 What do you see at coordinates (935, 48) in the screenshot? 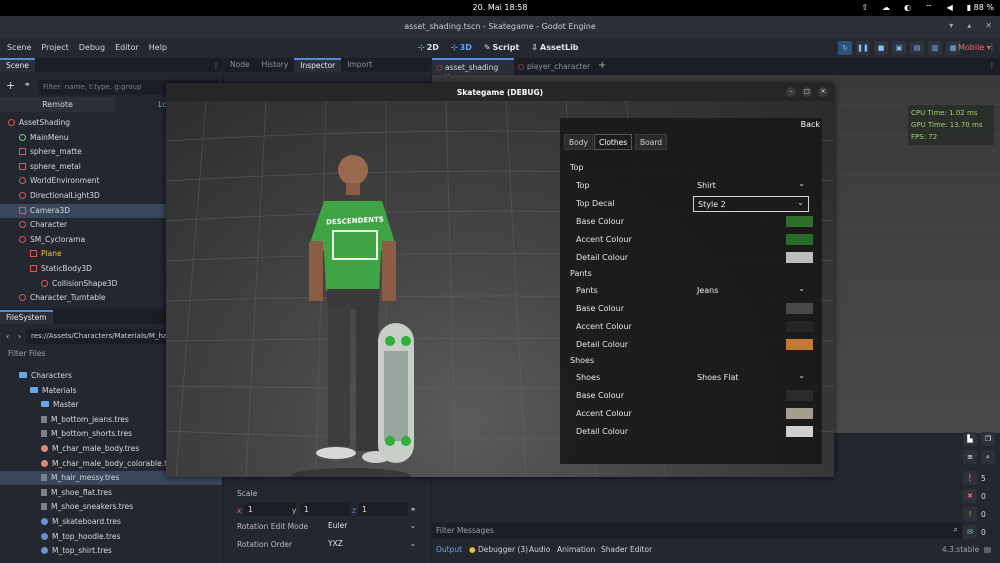
I see `play-custom-icon: ▥` at bounding box center [935, 48].